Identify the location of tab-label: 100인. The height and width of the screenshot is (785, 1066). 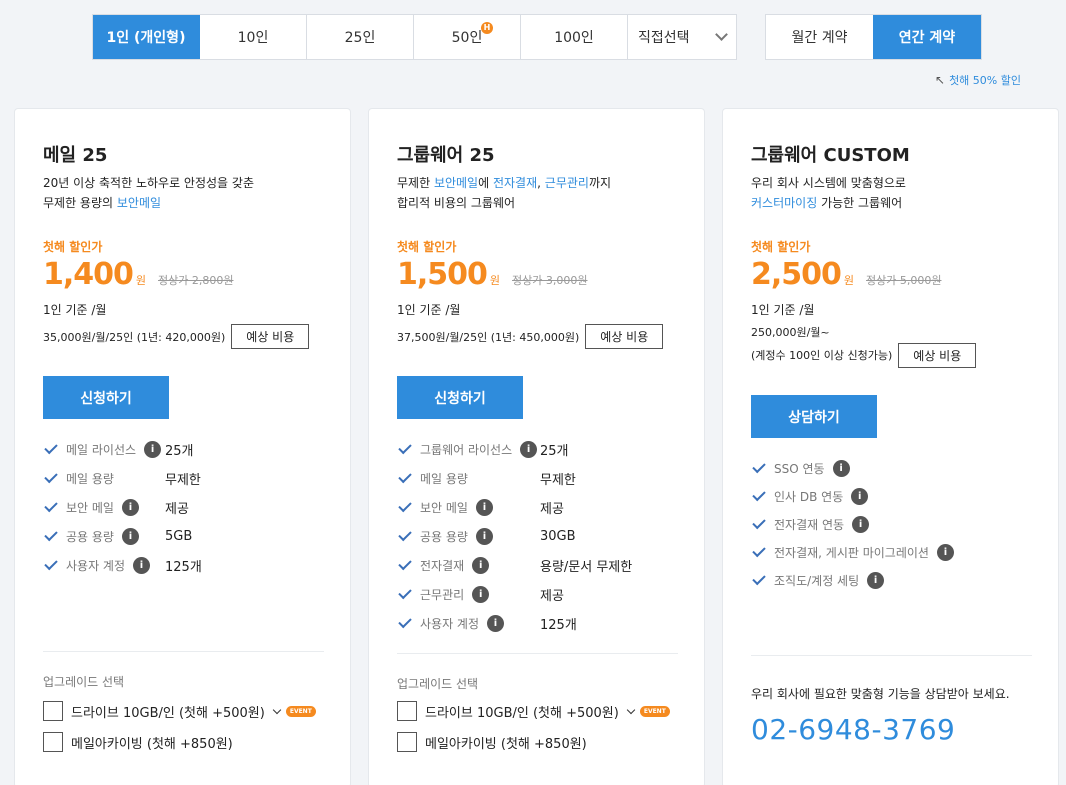
(574, 38).